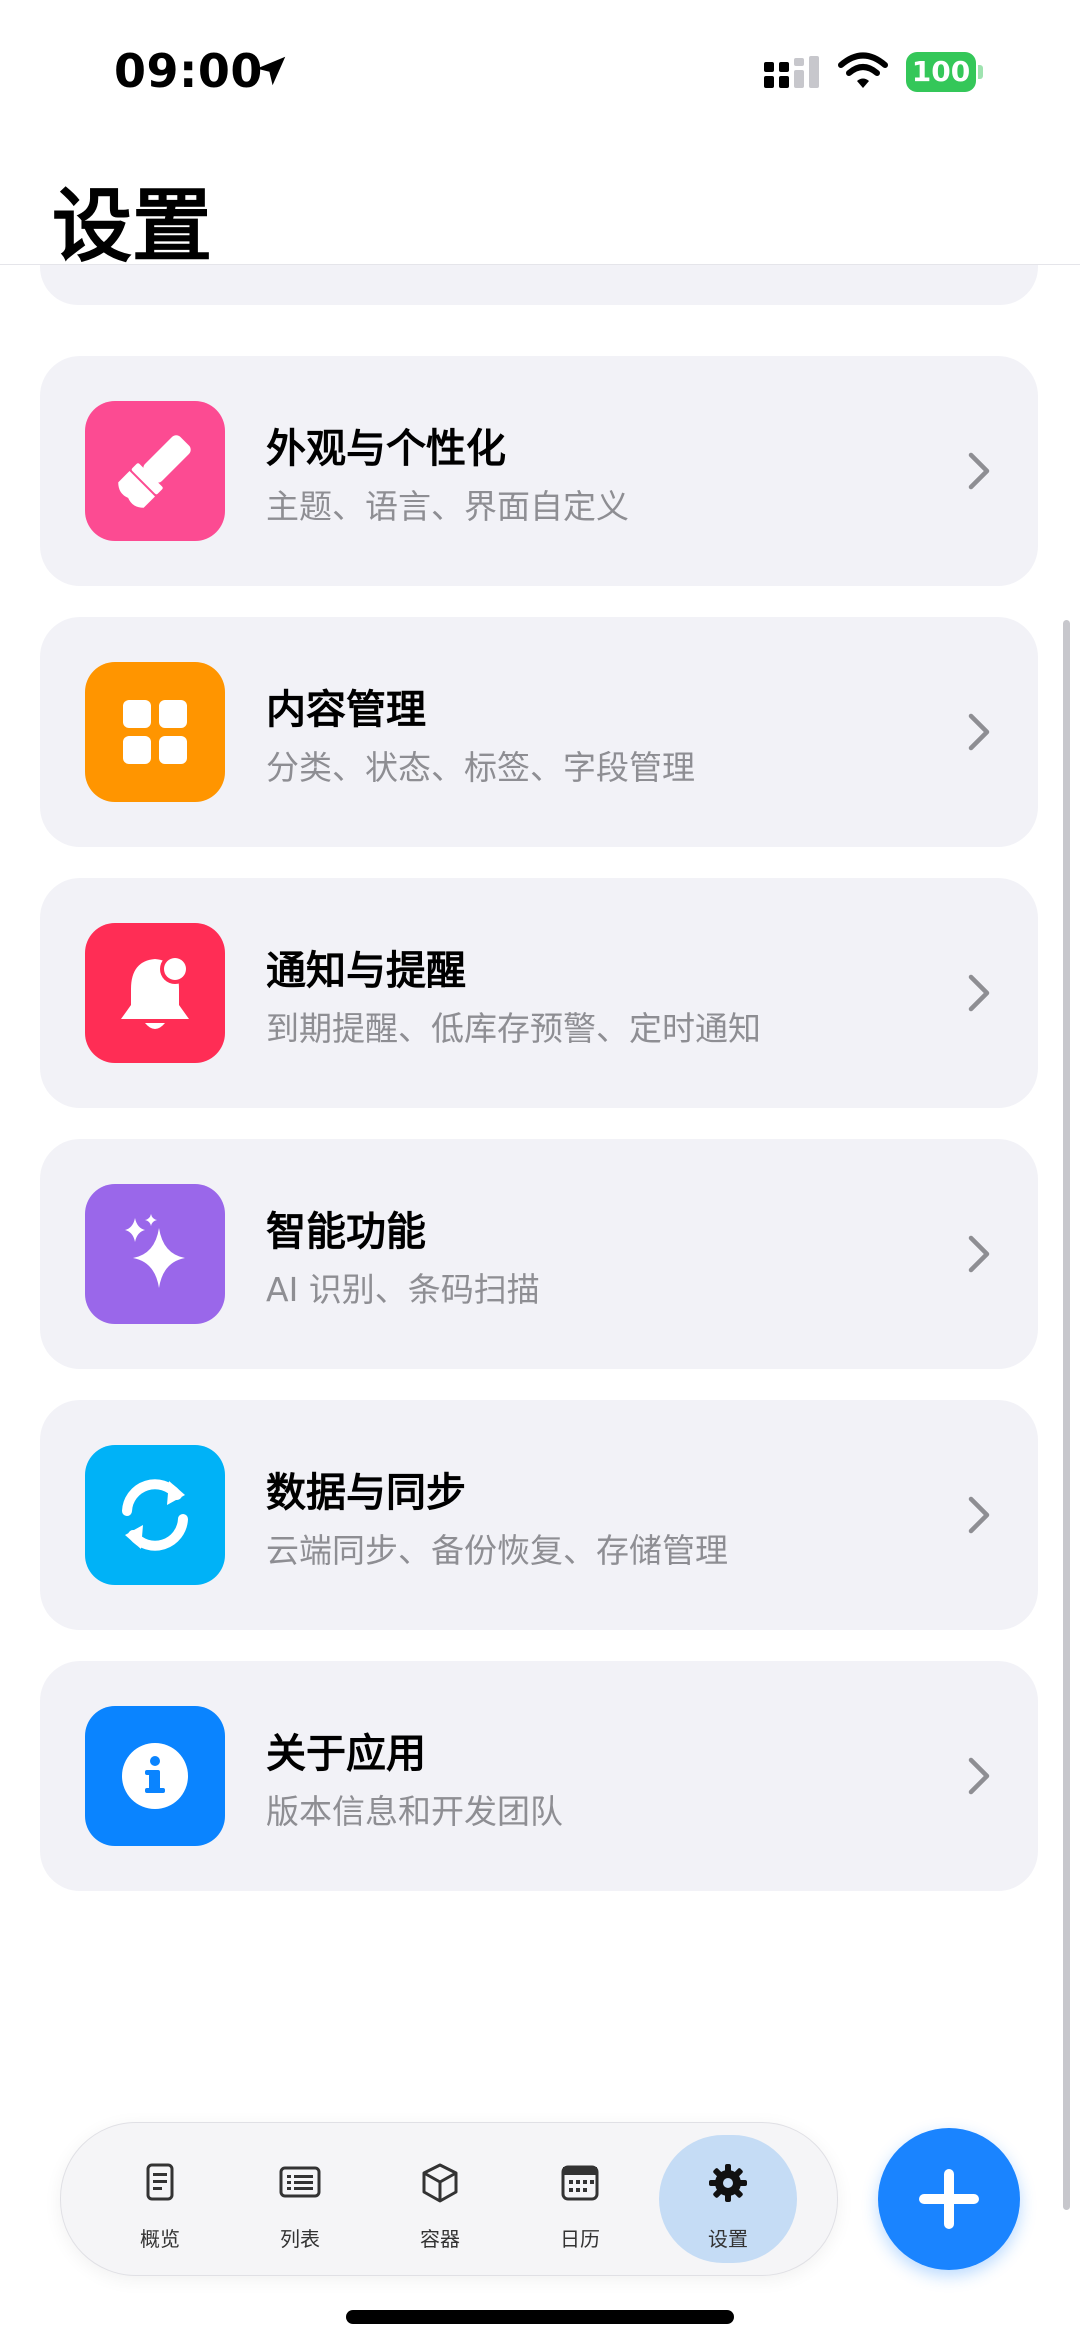 The height and width of the screenshot is (2341, 1080). What do you see at coordinates (539, 285) in the screenshot?
I see `settings-card-partial` at bounding box center [539, 285].